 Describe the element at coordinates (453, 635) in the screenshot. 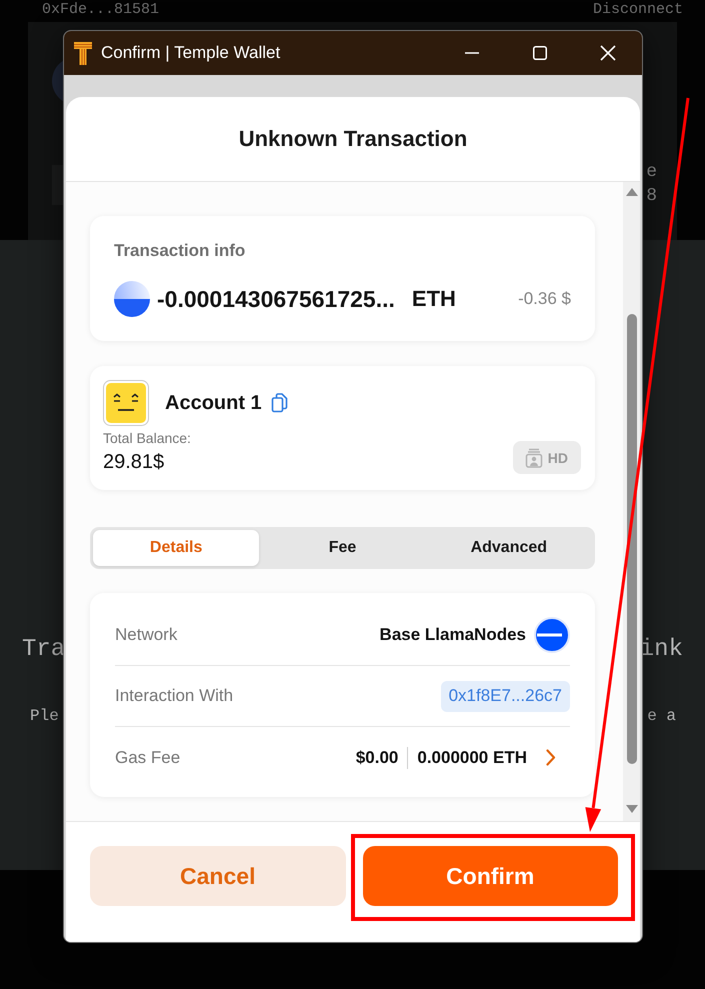

I see `network-name: Base LlamaNodes` at that location.